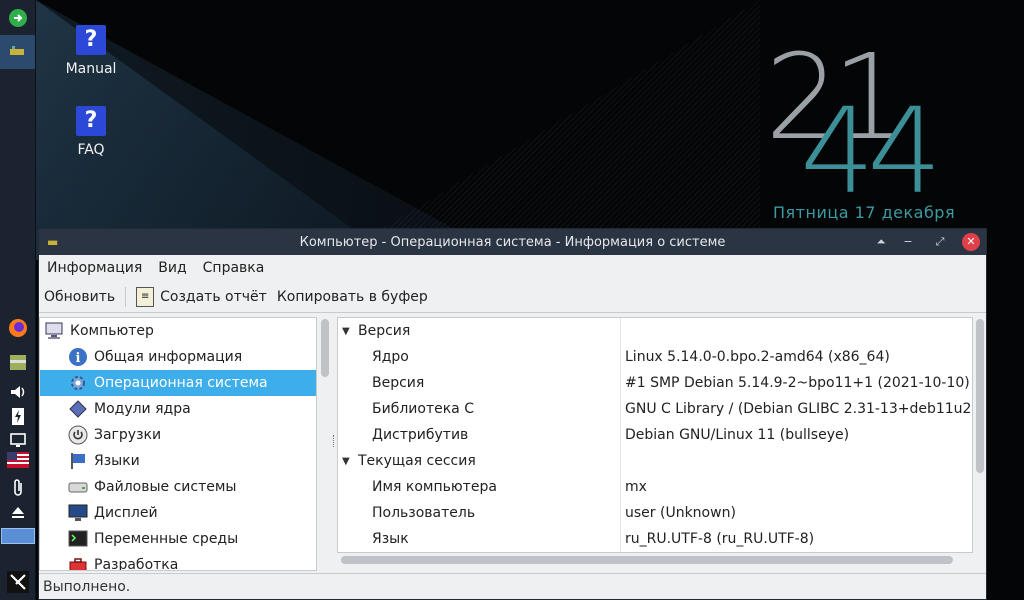  I want to click on tree-scrollbar-thumb, so click(325, 348).